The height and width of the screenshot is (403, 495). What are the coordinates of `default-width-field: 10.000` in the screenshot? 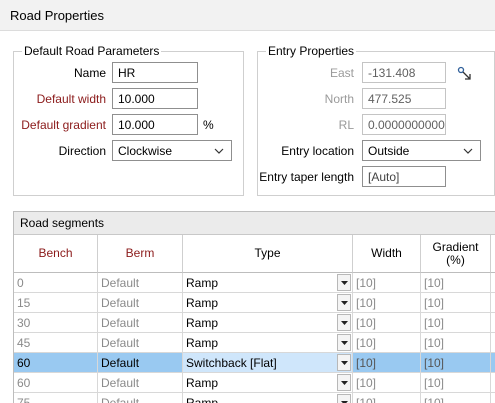 It's located at (155, 98).